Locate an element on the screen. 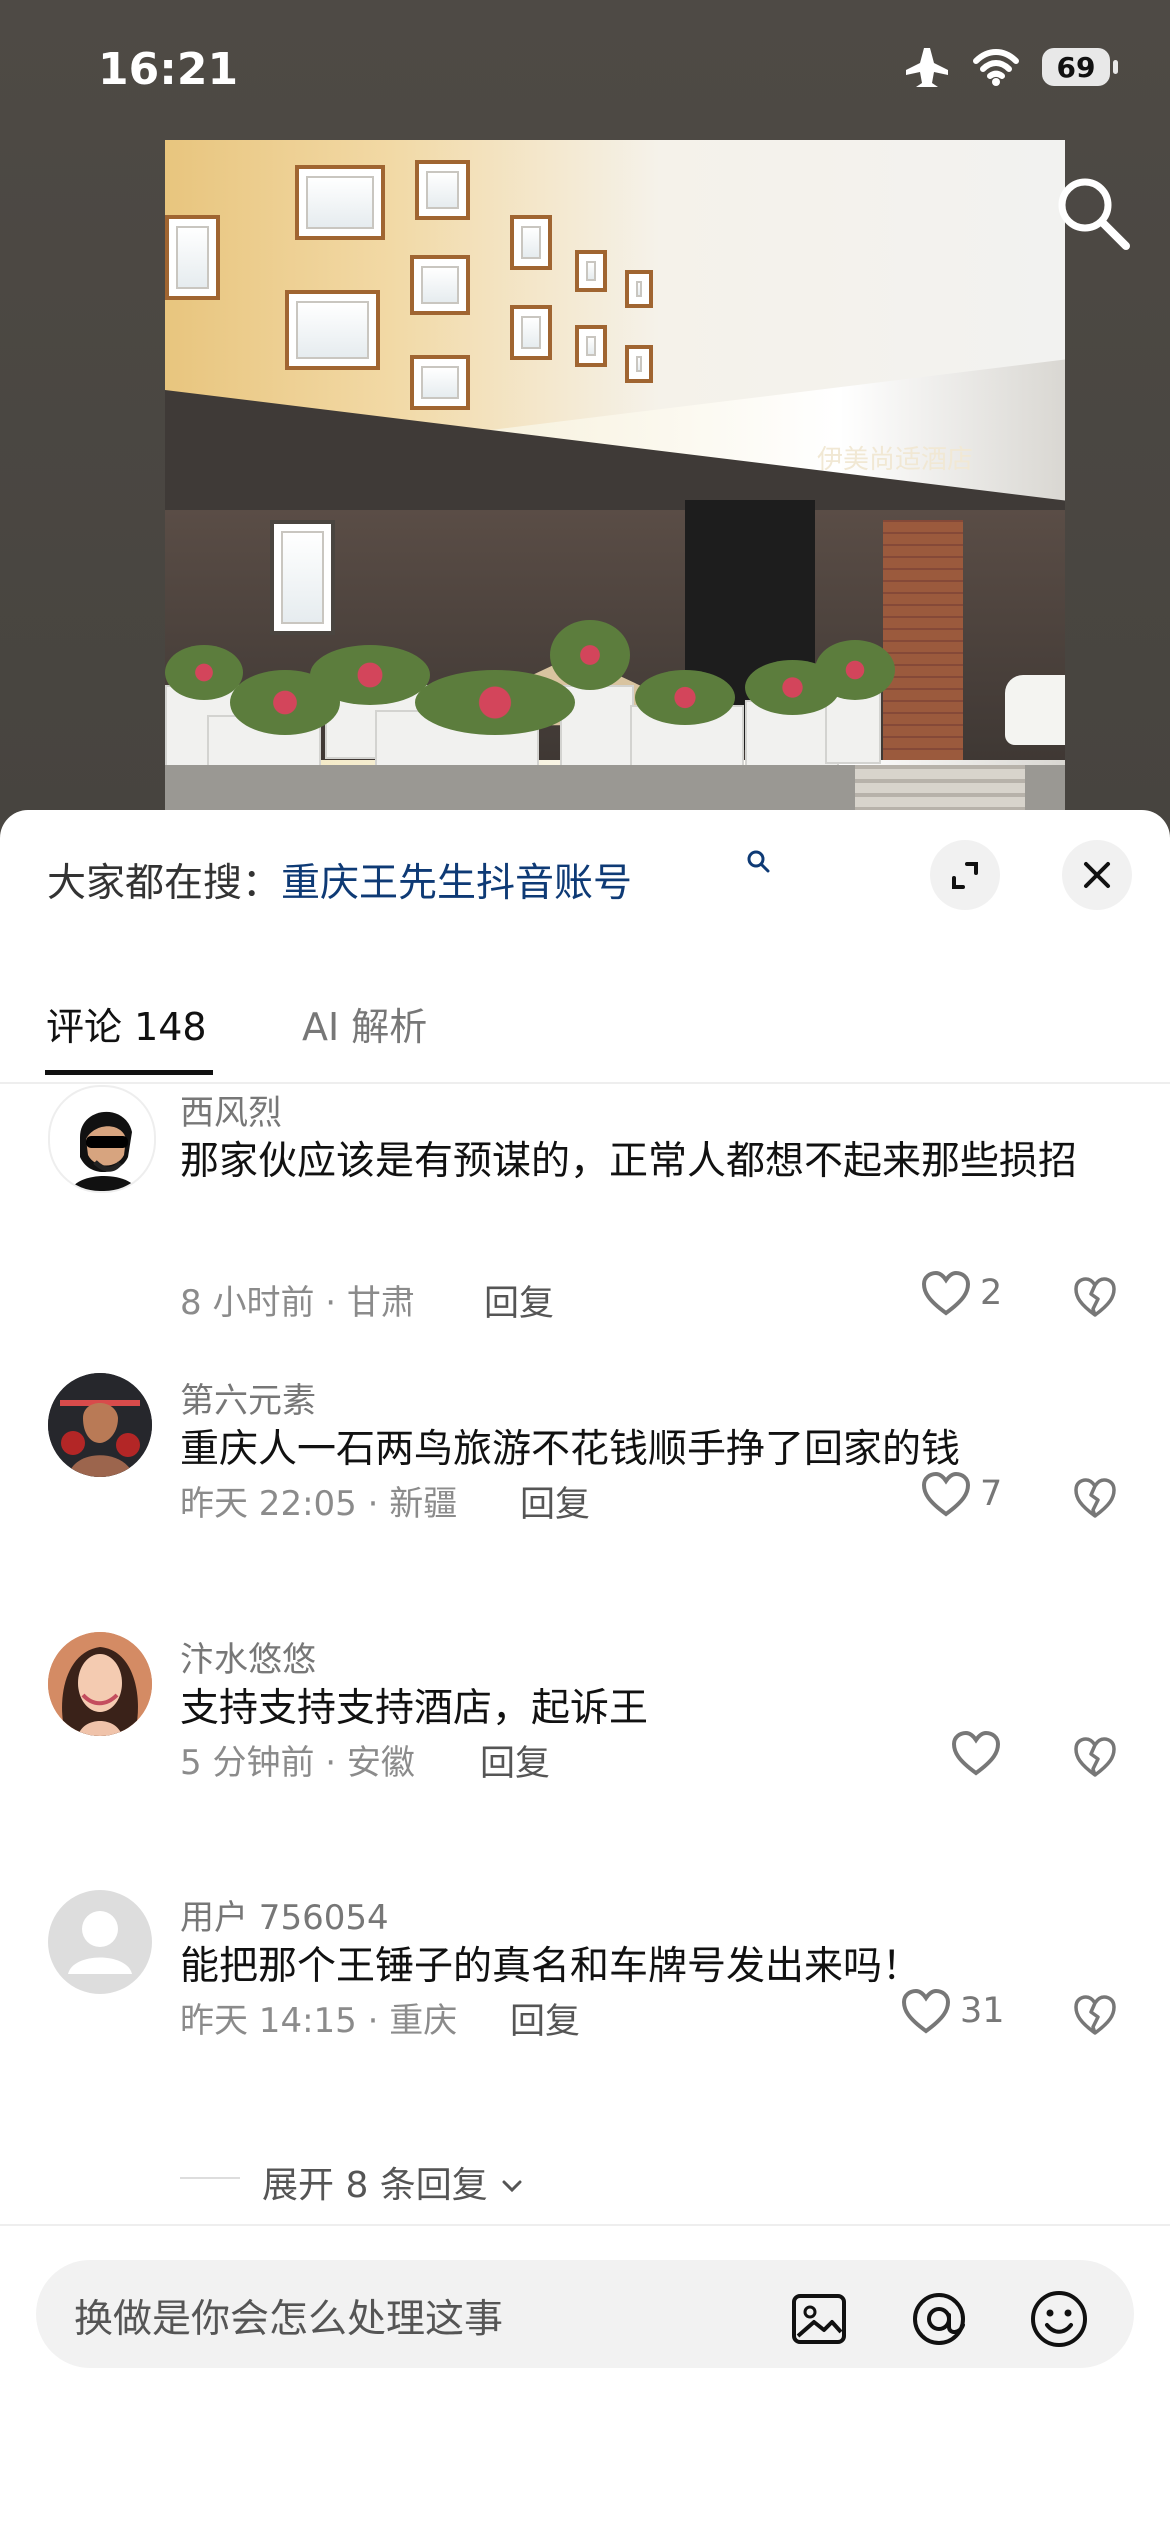 The width and height of the screenshot is (1170, 2532). status-icons: 69 is located at coordinates (1011, 67).